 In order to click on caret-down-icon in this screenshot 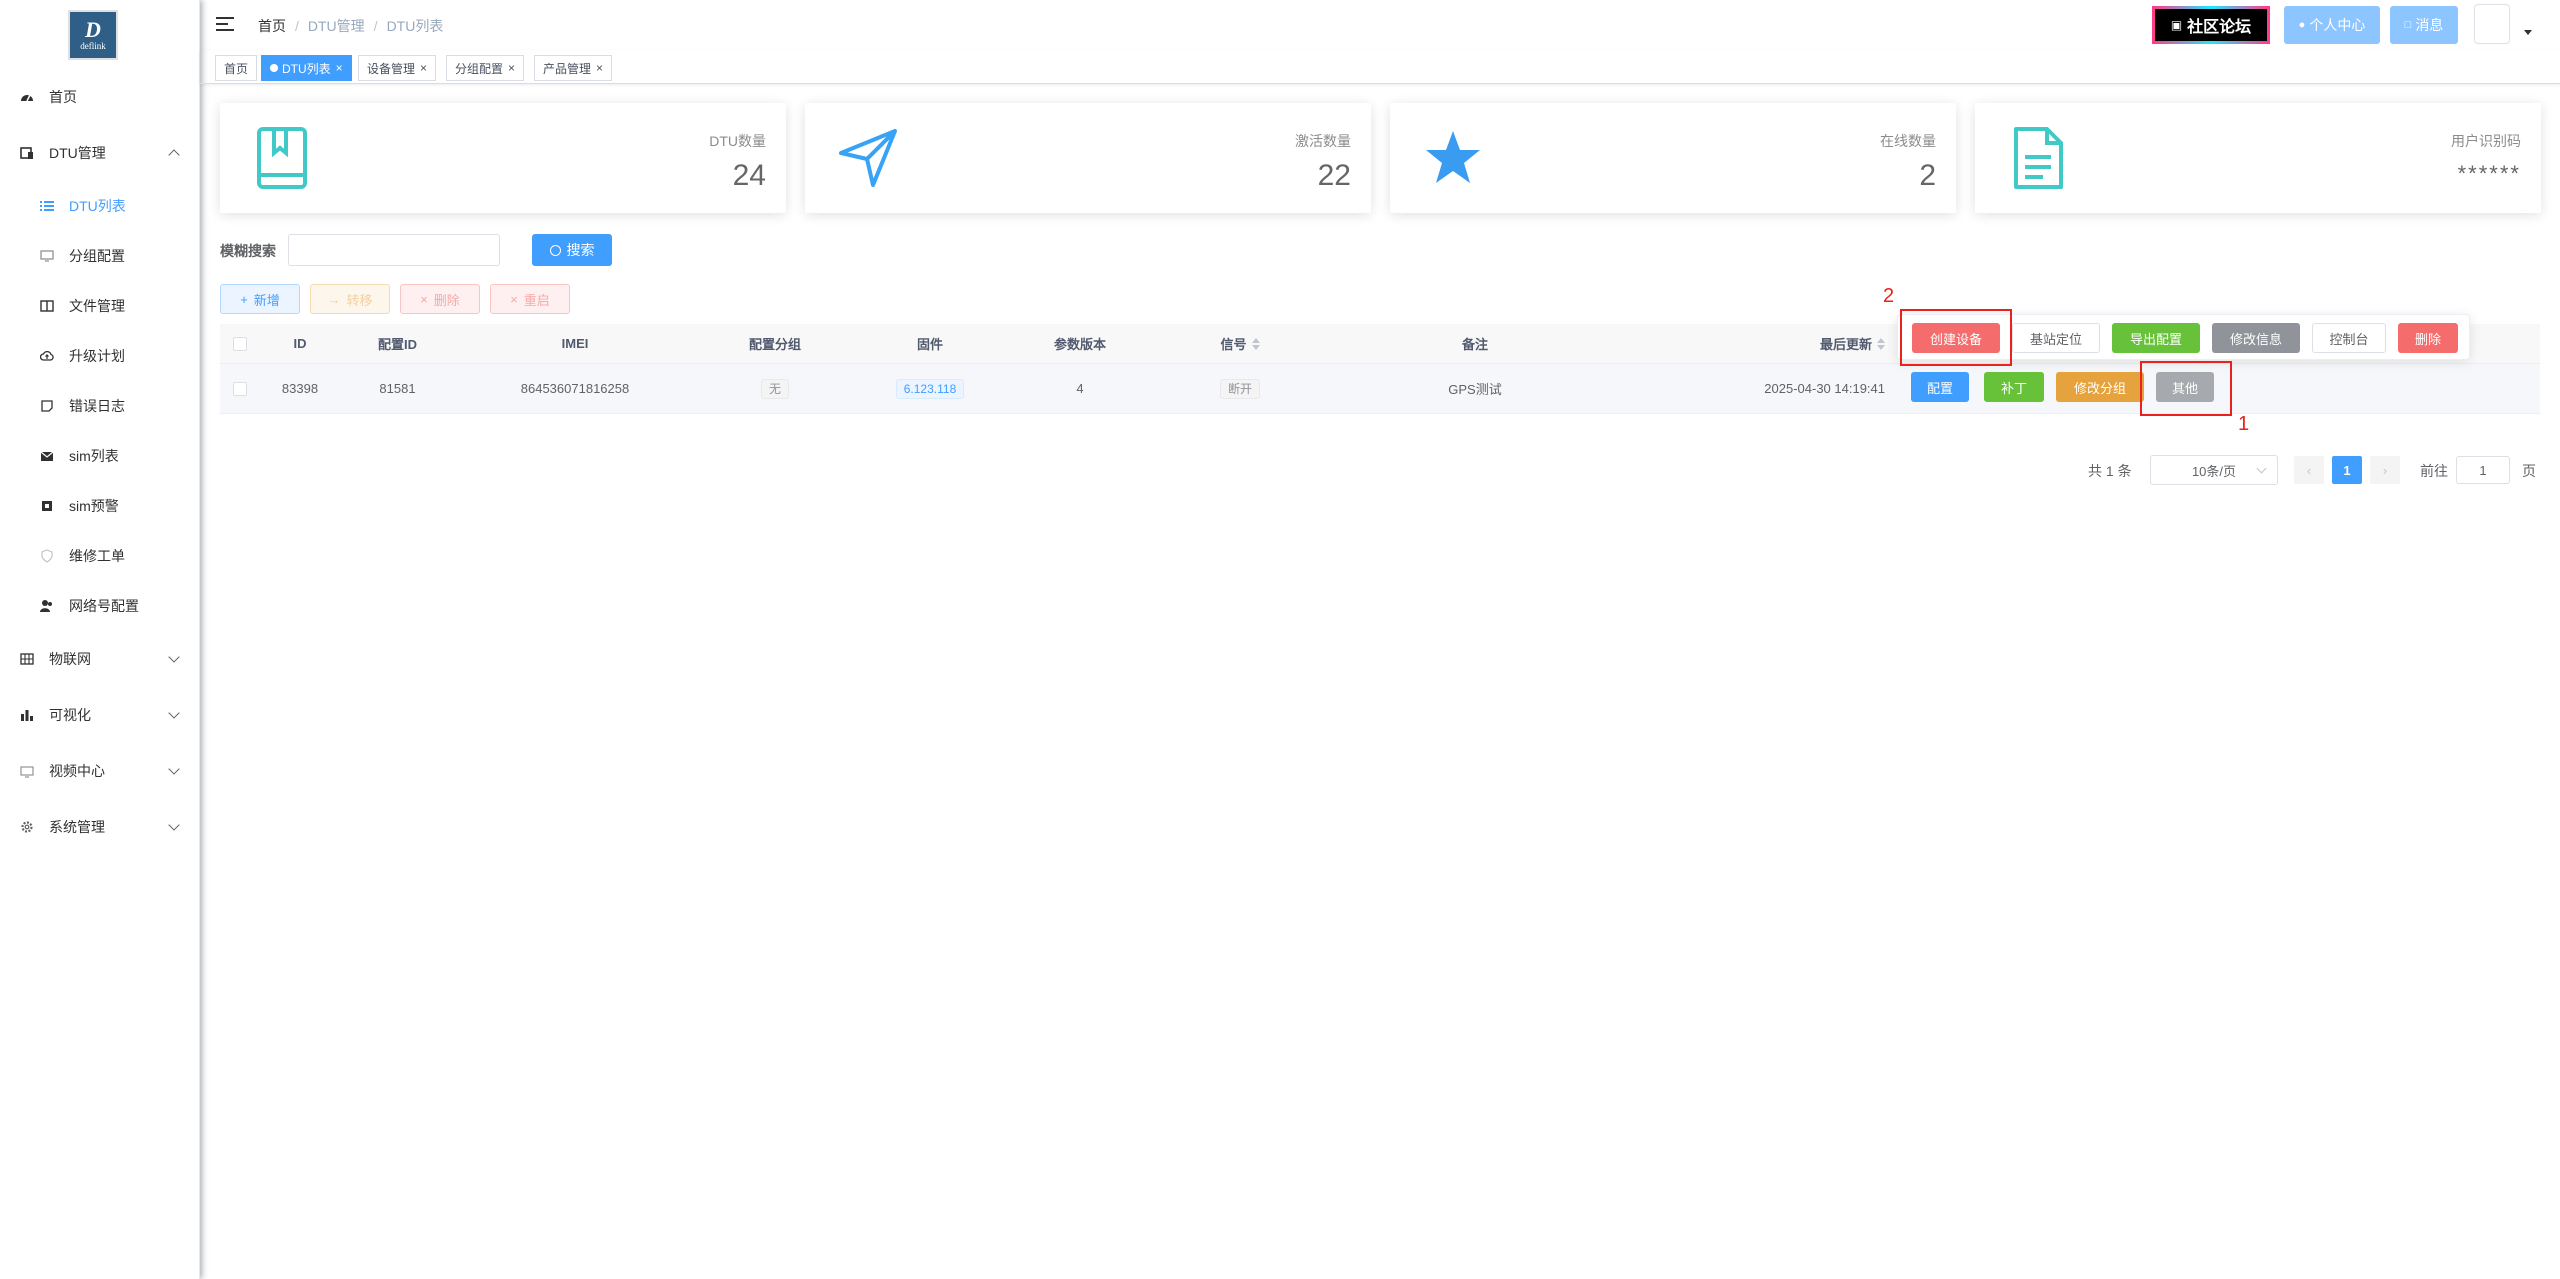, I will do `click(2528, 32)`.